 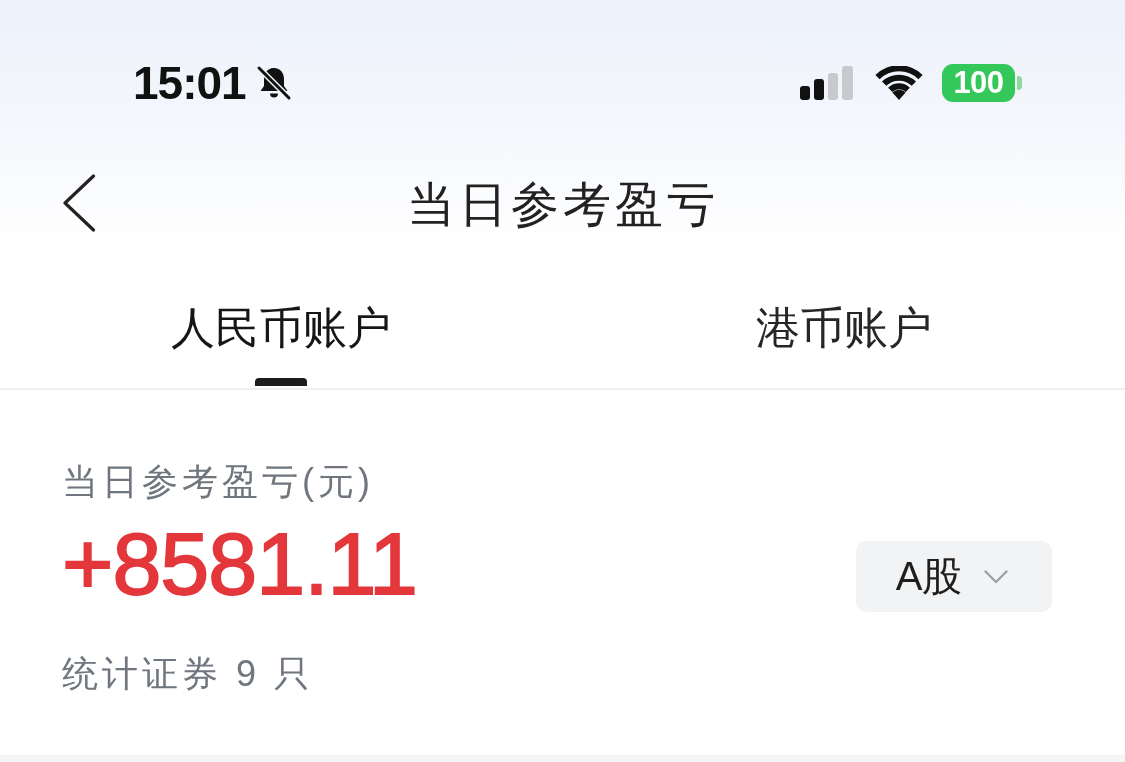 What do you see at coordinates (281, 346) in the screenshot?
I see `account-tab: 人民币账户` at bounding box center [281, 346].